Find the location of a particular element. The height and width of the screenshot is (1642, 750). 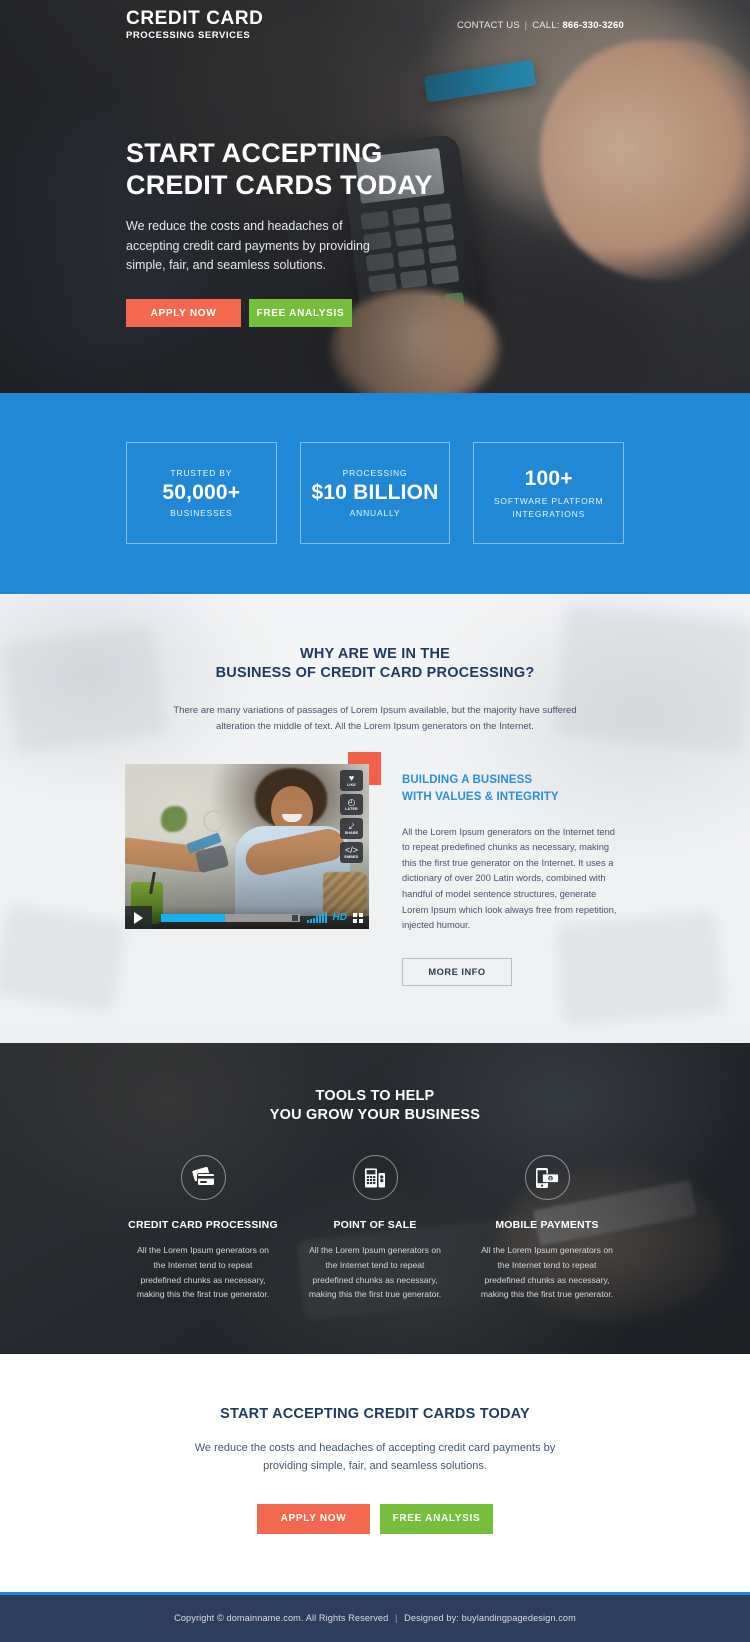

hero-title: START ACCEPTING CREDIT CARDS TODAY is located at coordinates (336, 169).